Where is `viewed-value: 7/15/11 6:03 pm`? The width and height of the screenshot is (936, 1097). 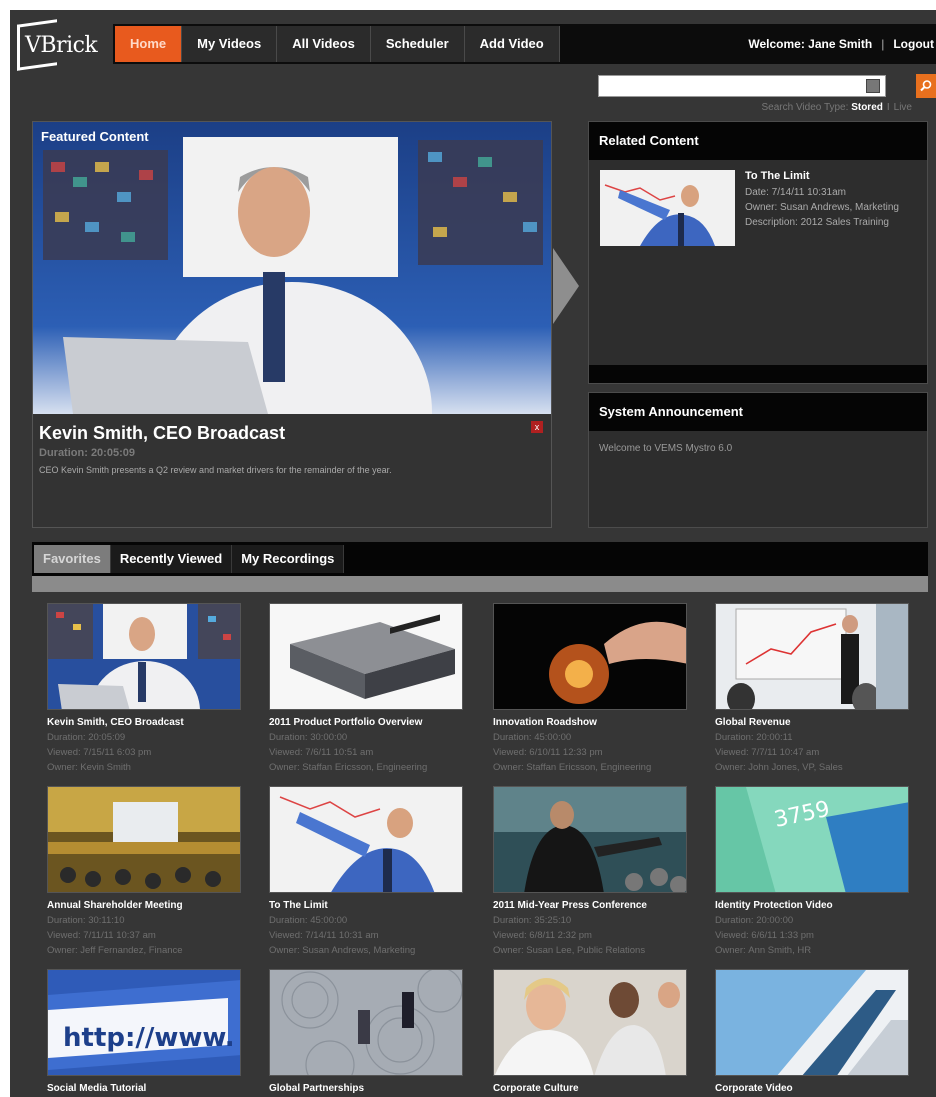 viewed-value: 7/15/11 6:03 pm is located at coordinates (117, 752).